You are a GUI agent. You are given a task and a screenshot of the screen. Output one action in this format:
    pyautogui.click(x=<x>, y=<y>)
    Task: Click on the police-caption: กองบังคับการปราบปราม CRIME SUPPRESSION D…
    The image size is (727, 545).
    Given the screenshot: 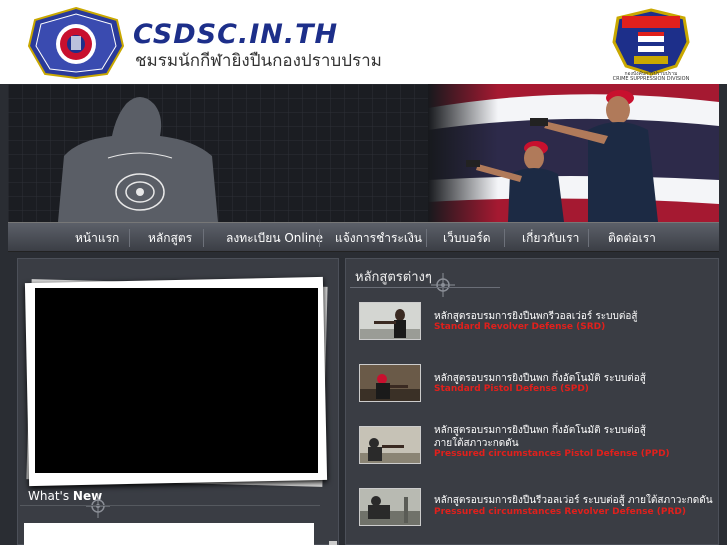 What is the action you would take?
    pyautogui.click(x=651, y=77)
    